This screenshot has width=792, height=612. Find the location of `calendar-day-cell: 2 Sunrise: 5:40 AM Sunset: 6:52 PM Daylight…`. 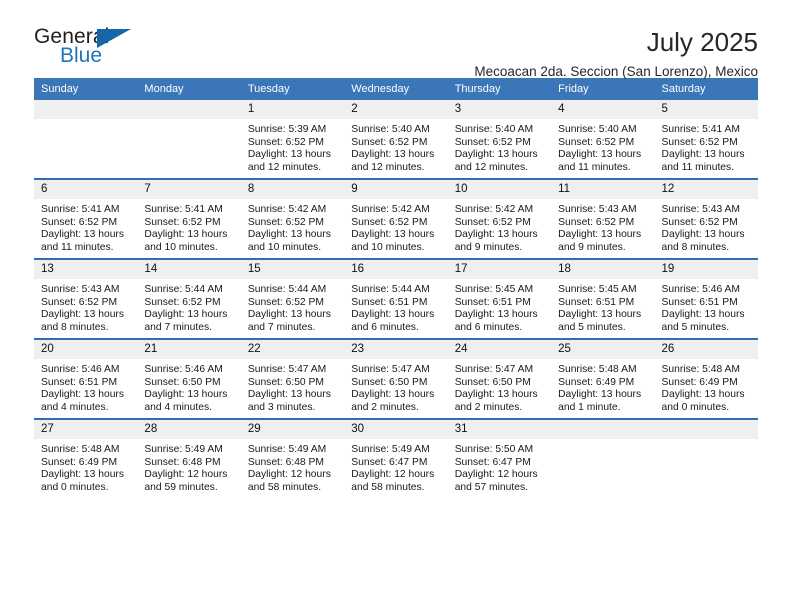

calendar-day-cell: 2 Sunrise: 5:40 AM Sunset: 6:52 PM Daylight… is located at coordinates (396, 139).